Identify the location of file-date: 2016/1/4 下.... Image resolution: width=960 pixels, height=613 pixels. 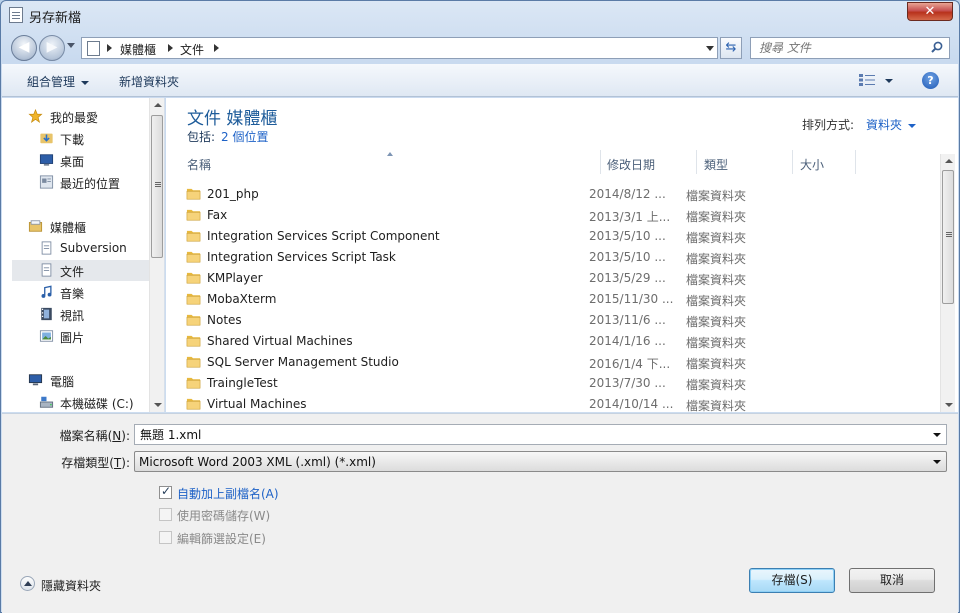
(630, 364).